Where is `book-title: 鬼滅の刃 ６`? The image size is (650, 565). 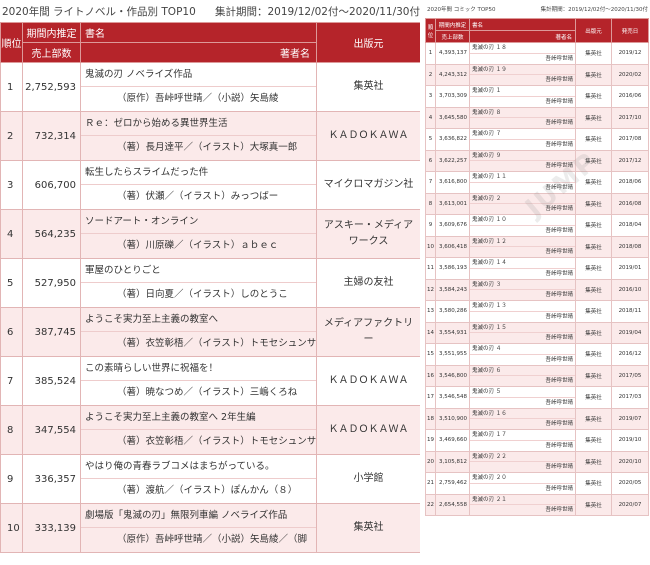
book-title: 鬼滅の刃 ６ is located at coordinates (522, 371).